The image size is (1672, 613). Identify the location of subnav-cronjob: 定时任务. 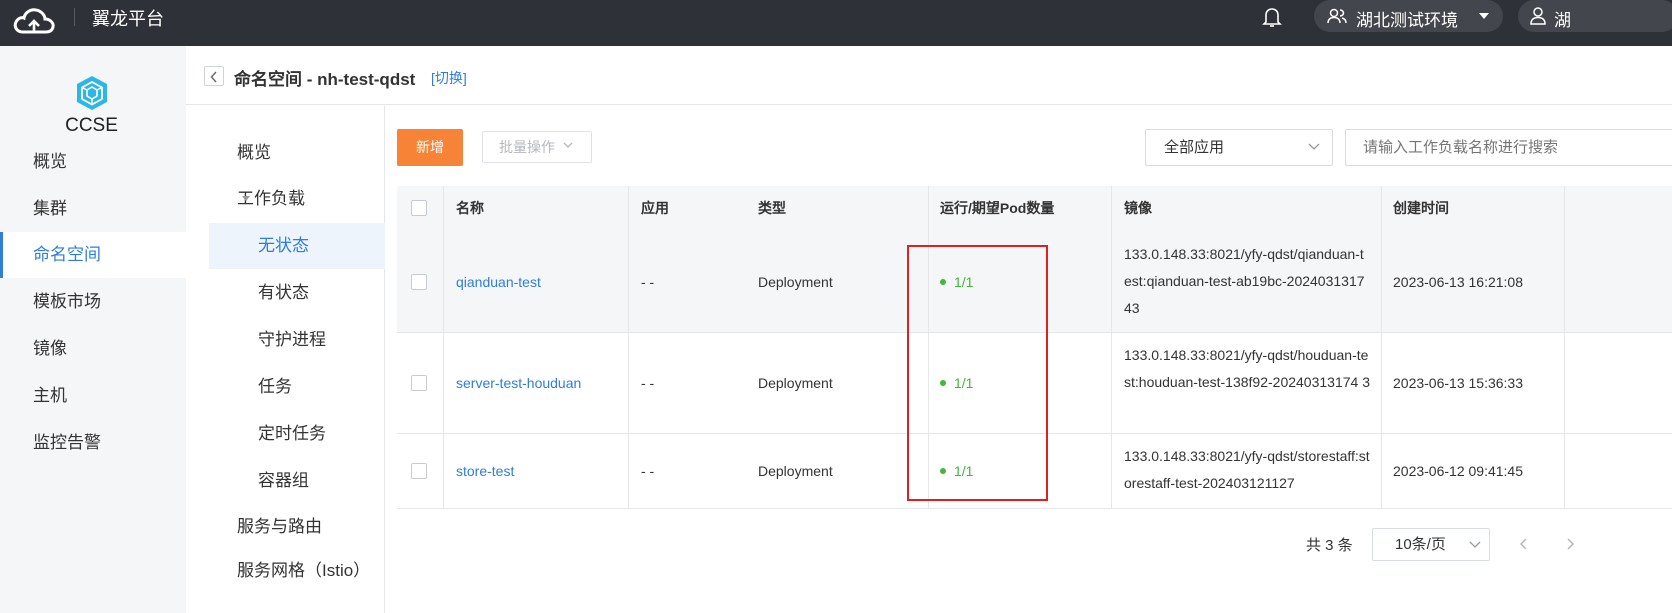
(297, 434).